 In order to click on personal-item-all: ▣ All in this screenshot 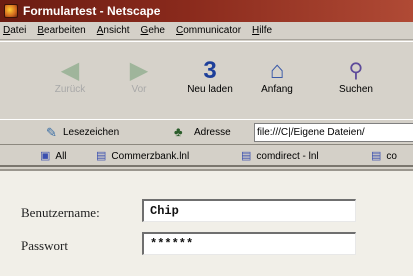, I will do `click(53, 155)`.